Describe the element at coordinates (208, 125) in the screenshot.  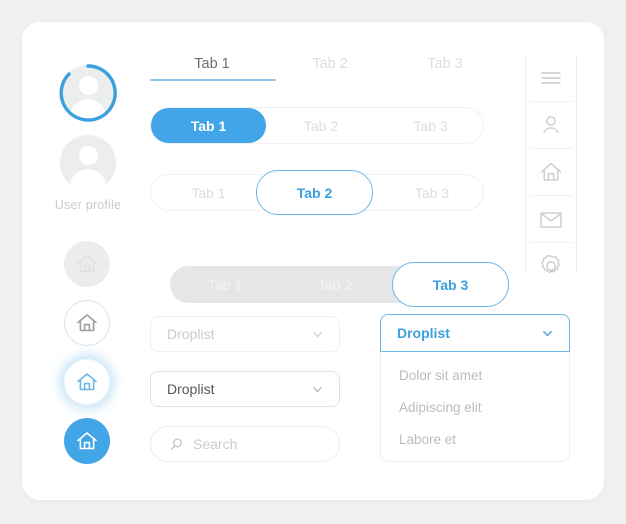
I see `tab-group-solid-item-1: Tab 1` at that location.